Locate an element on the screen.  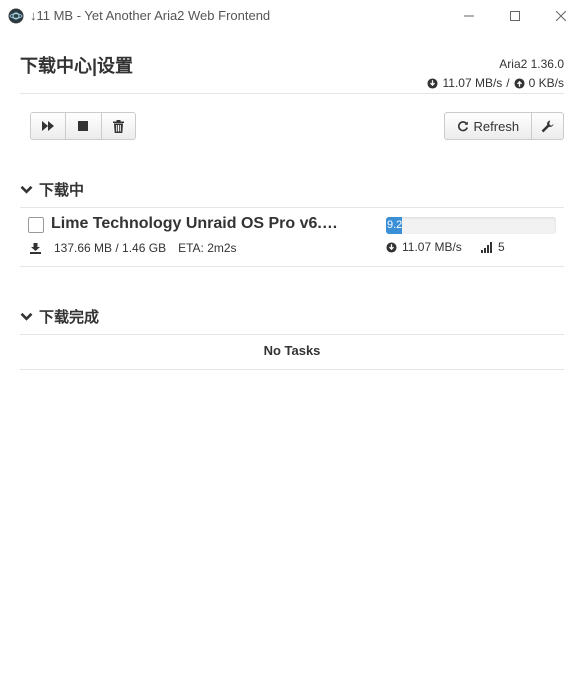
stop-icon is located at coordinates (83, 126).